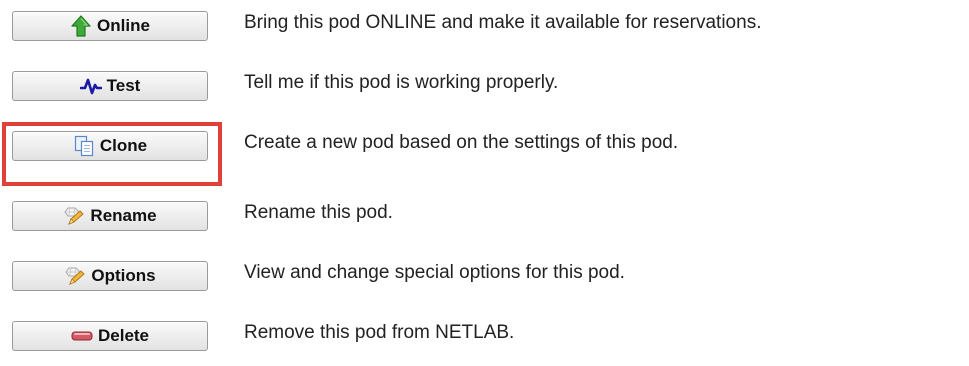 The width and height of the screenshot is (969, 366). Describe the element at coordinates (82, 336) in the screenshot. I see `delete-icon` at that location.